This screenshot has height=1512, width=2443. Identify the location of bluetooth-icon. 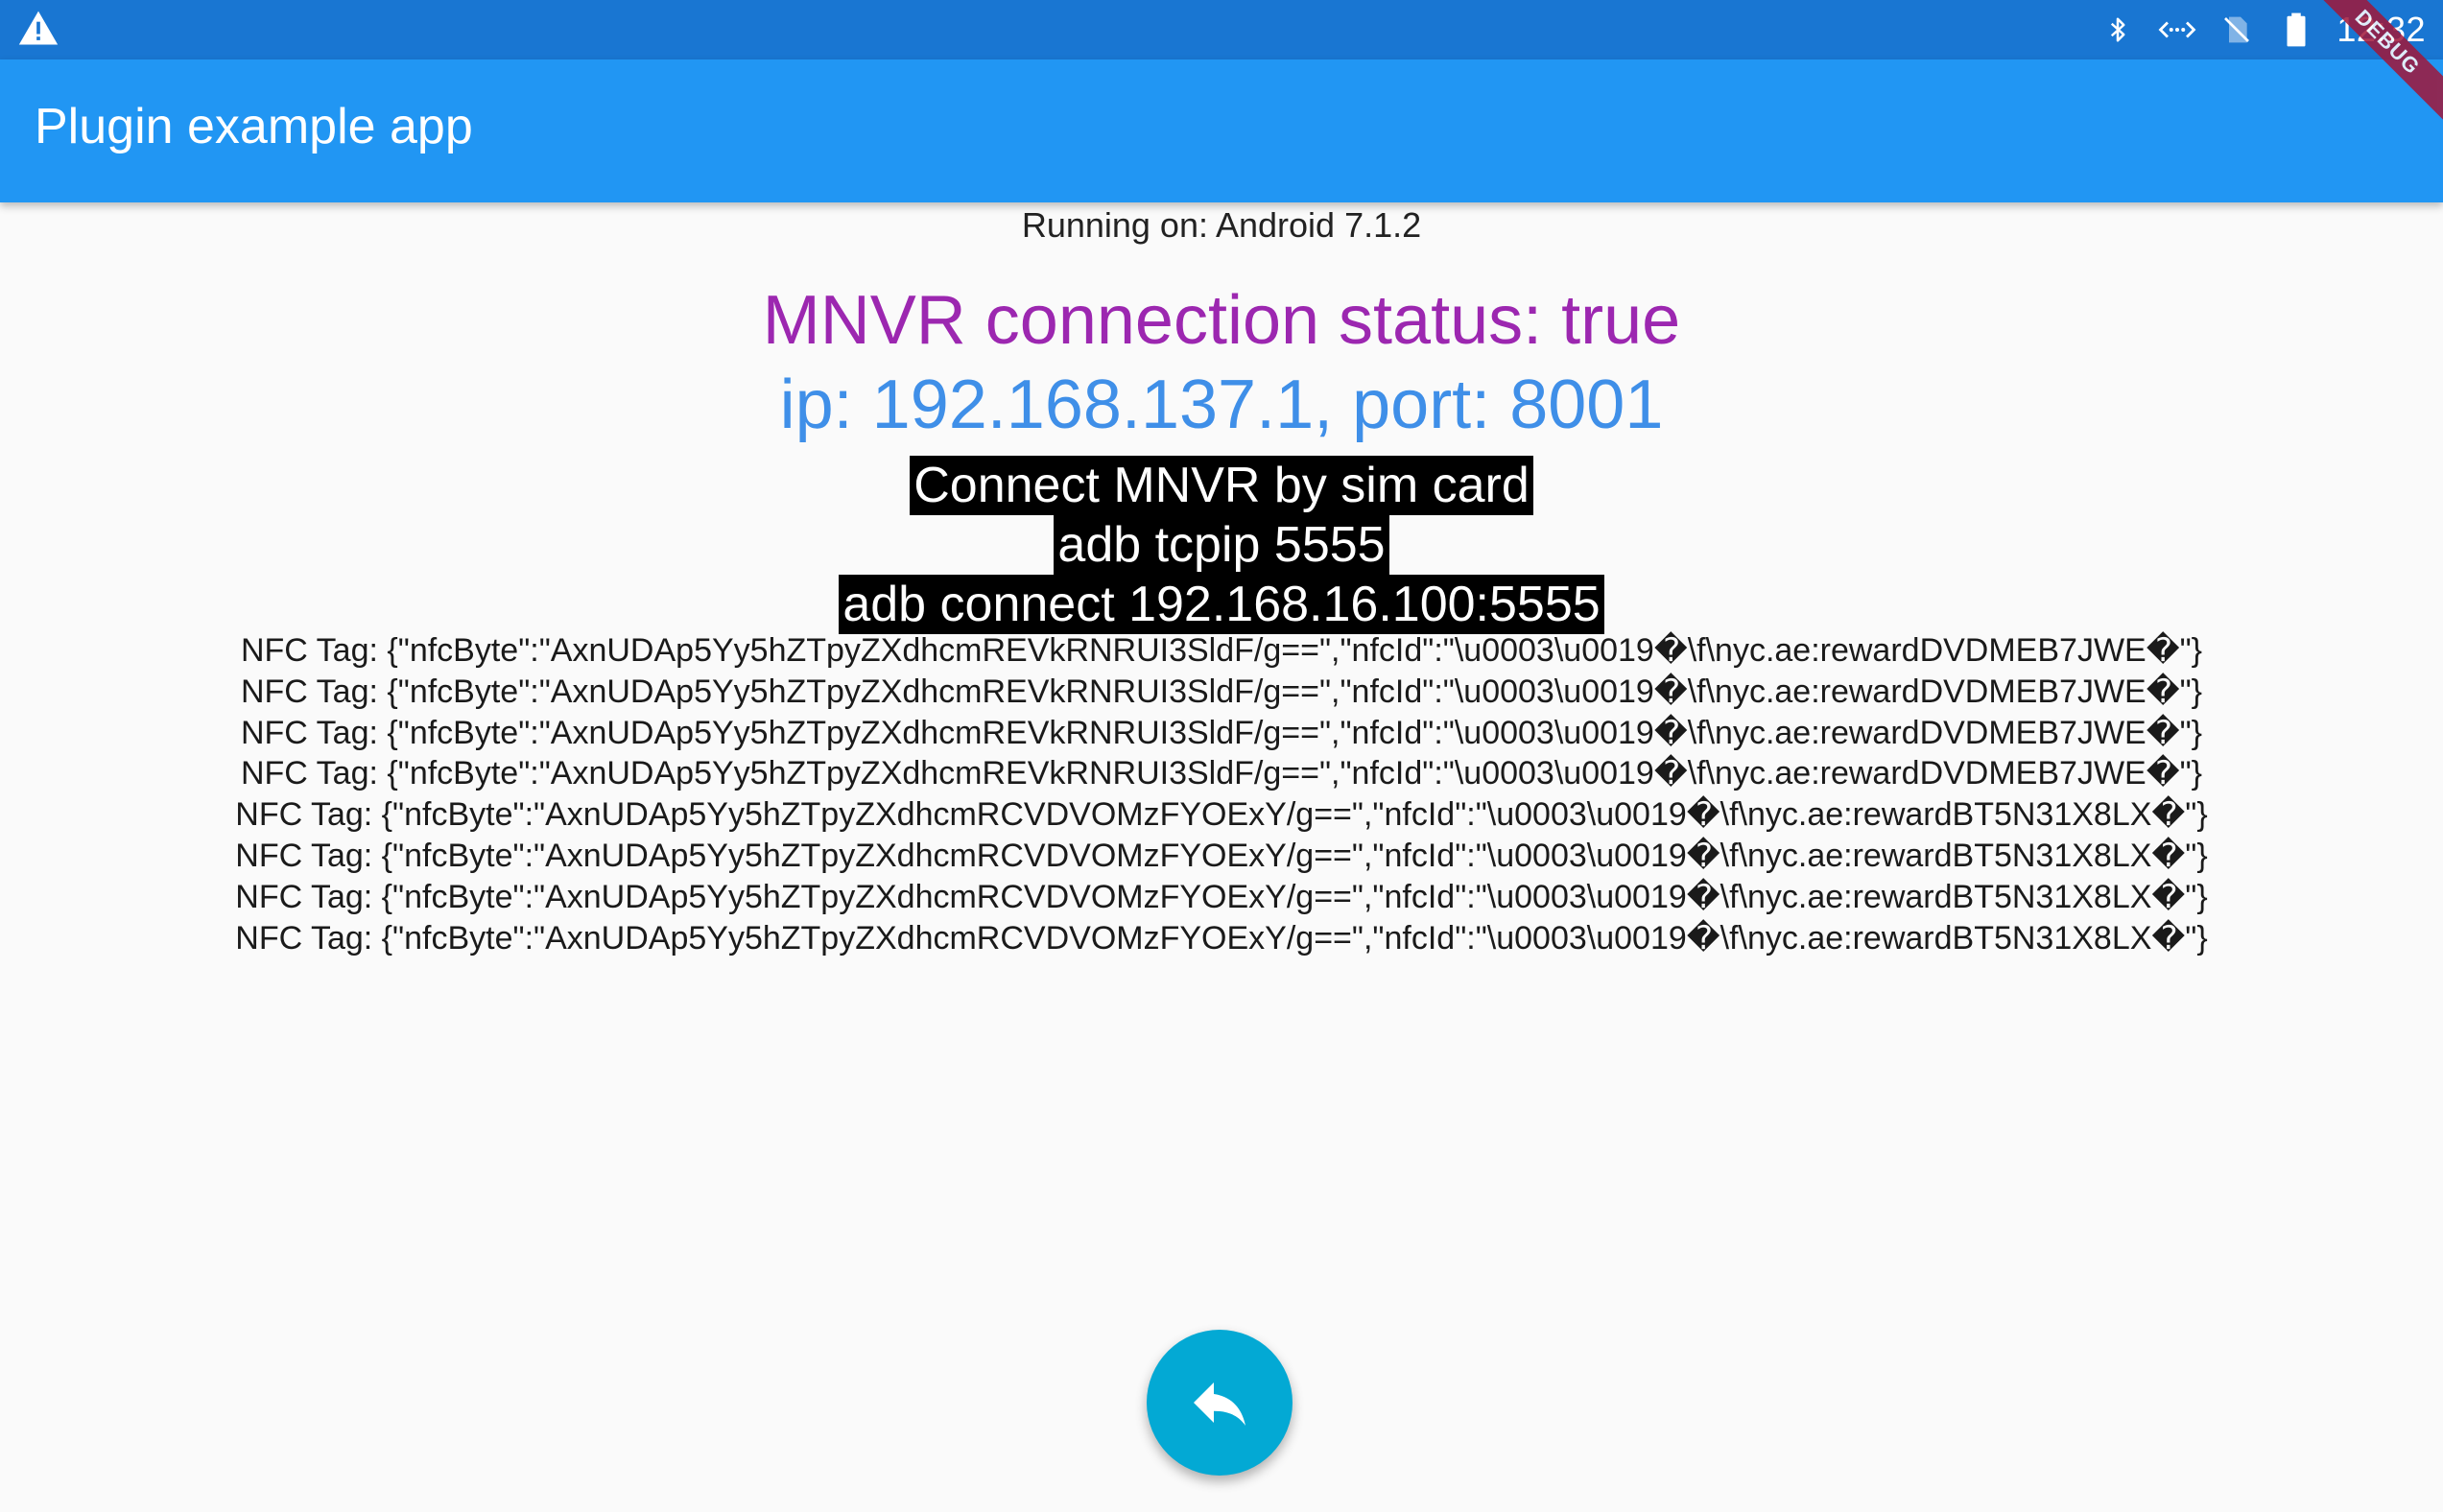
(2118, 30).